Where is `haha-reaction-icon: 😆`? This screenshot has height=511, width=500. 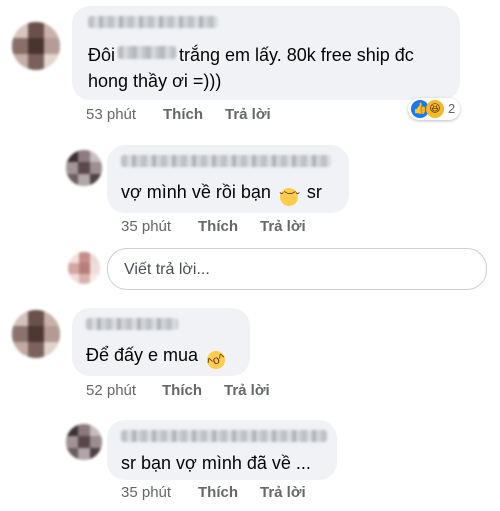
haha-reaction-icon: 😆 is located at coordinates (435, 109).